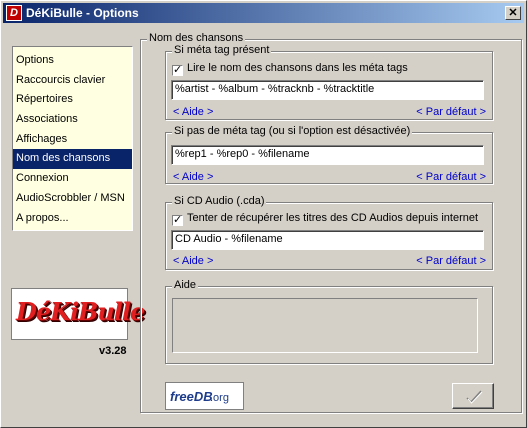  Describe the element at coordinates (72, 100) in the screenshot. I see `nav-item-directories: Répertoires` at that location.